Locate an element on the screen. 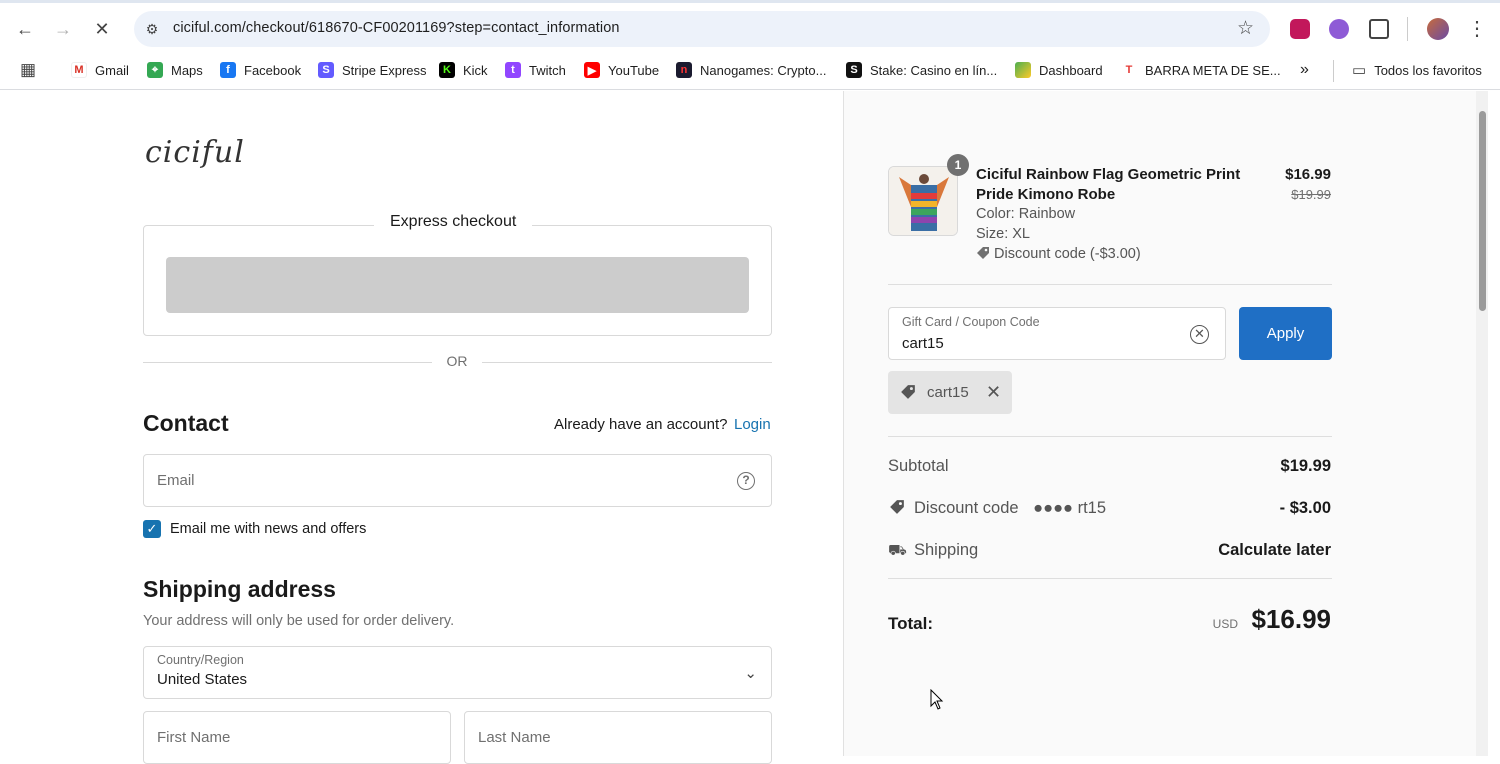 The height and width of the screenshot is (764, 1500). bookmark-dashboard: Dashboard is located at coordinates (1059, 70).